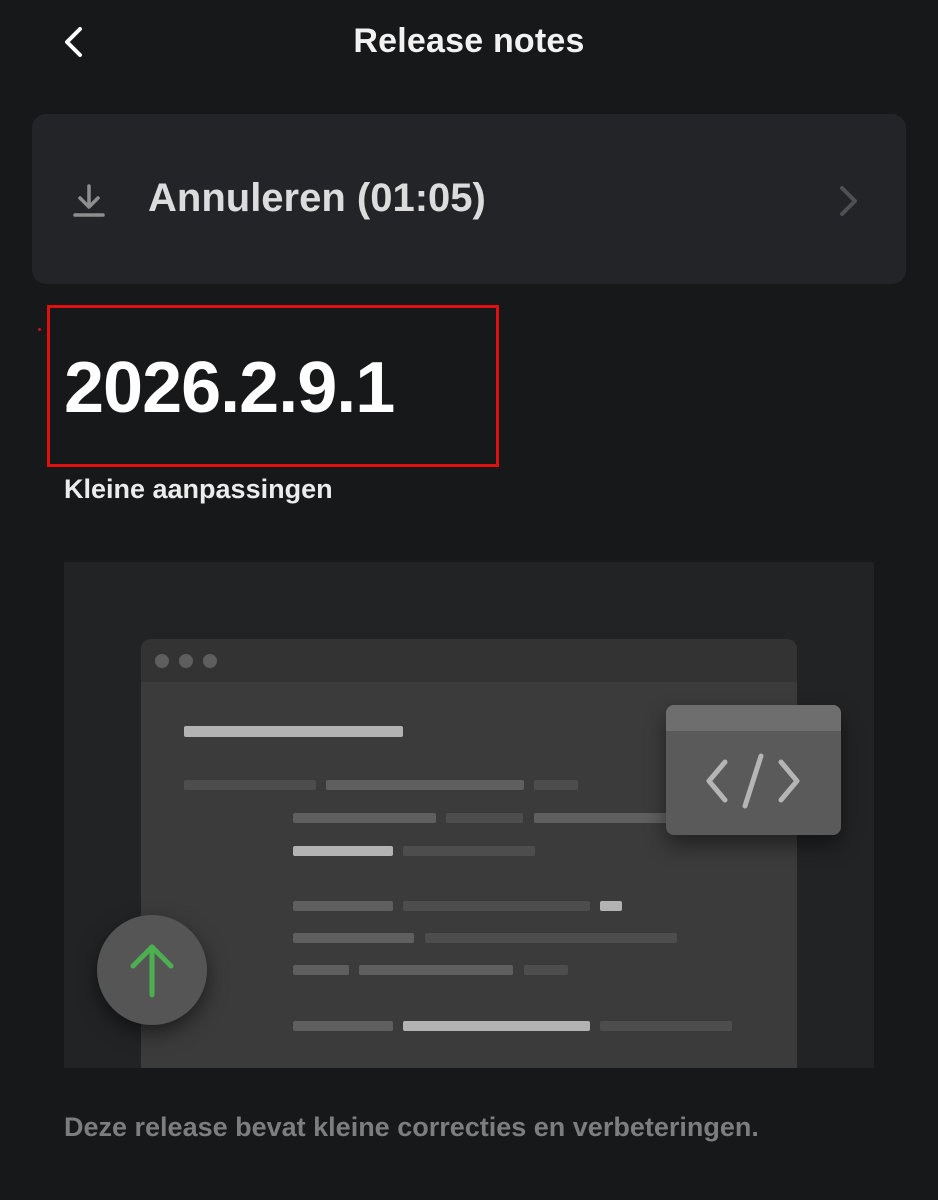 This screenshot has width=938, height=1200. What do you see at coordinates (753, 781) in the screenshot?
I see `code-brackets-icon` at bounding box center [753, 781].